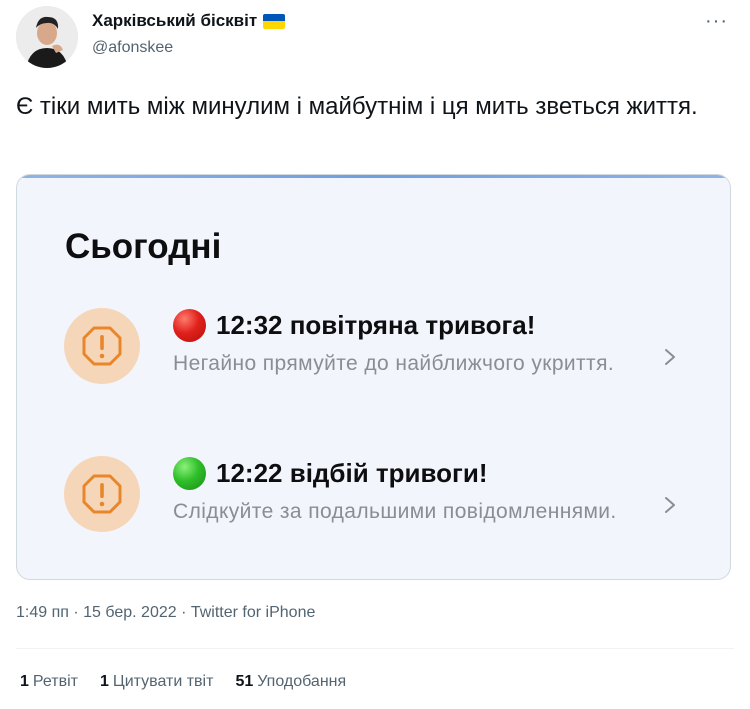 This screenshot has height=709, width=750. Describe the element at coordinates (302, 681) in the screenshot. I see `likes-label: Уподобання` at that location.